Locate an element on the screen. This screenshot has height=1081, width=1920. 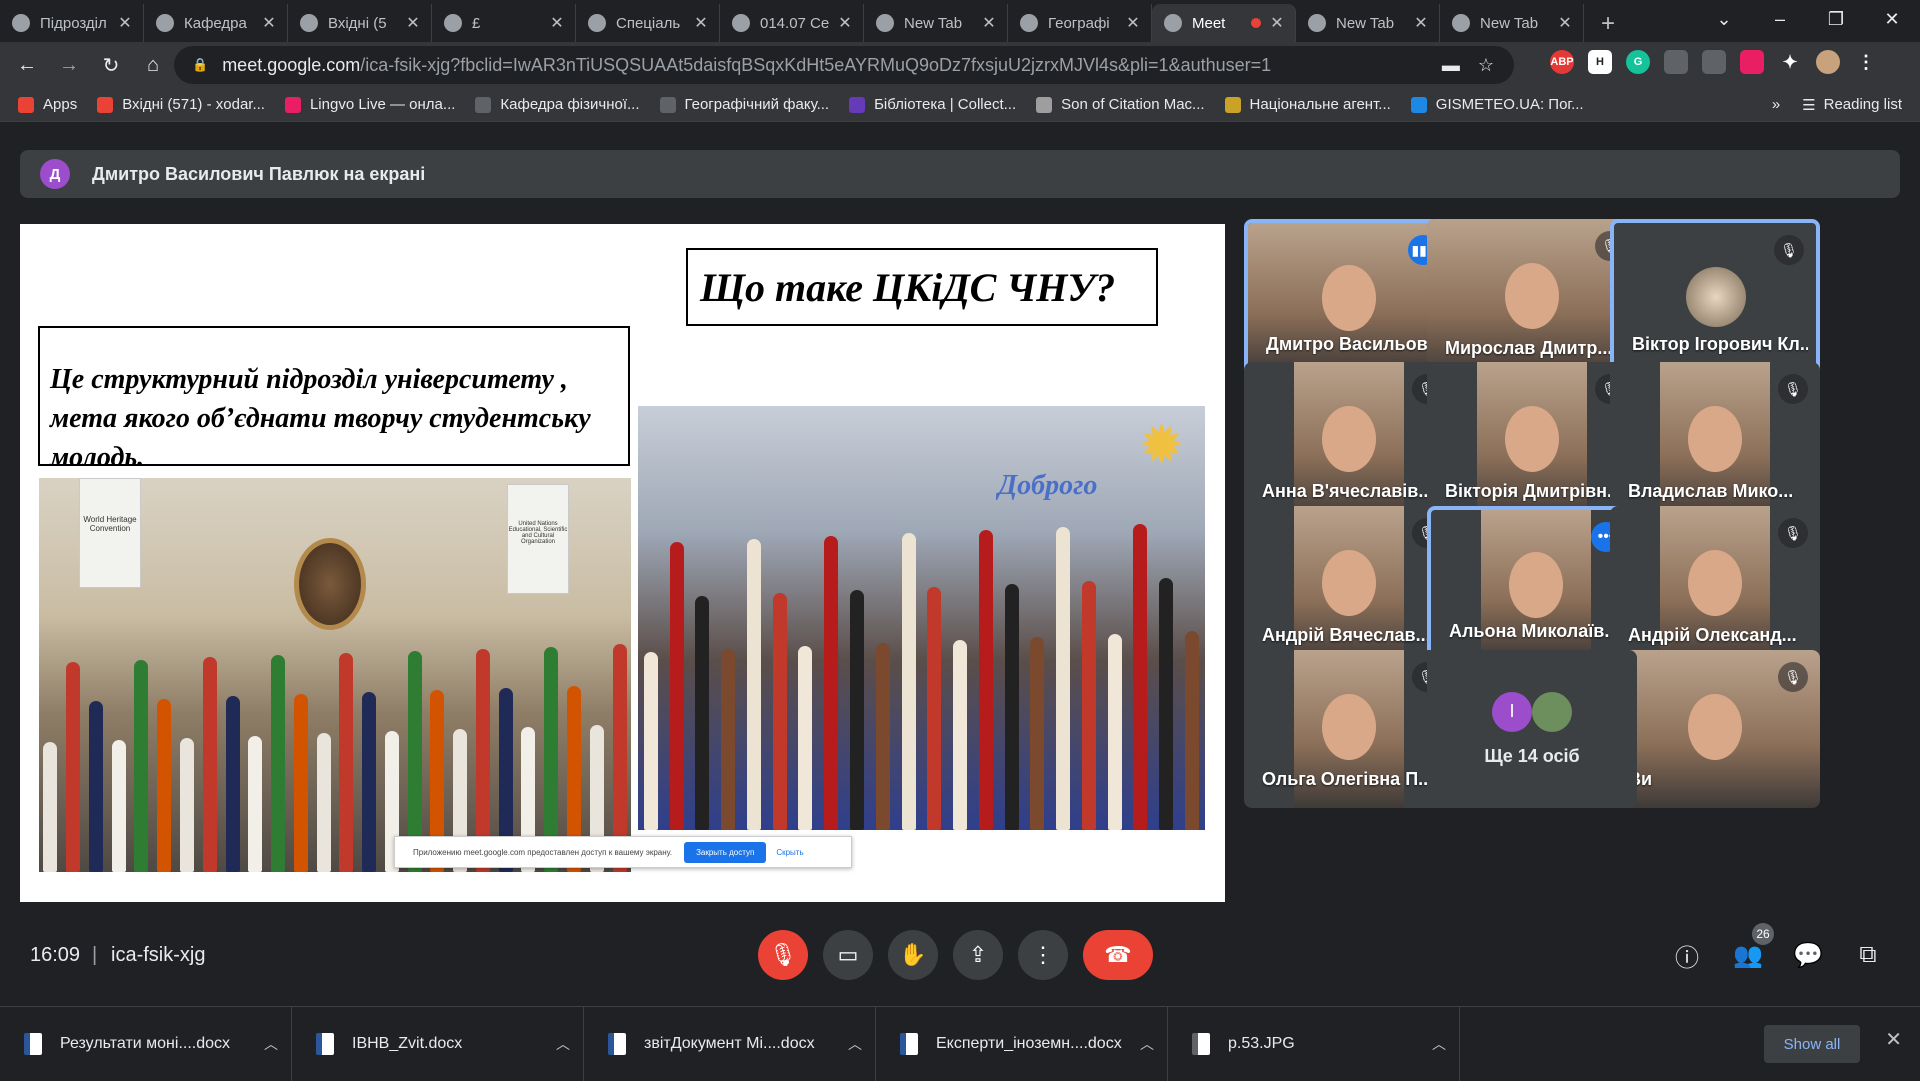
puzzle-extensions-icon: ✦ is located at coordinates (1790, 62).